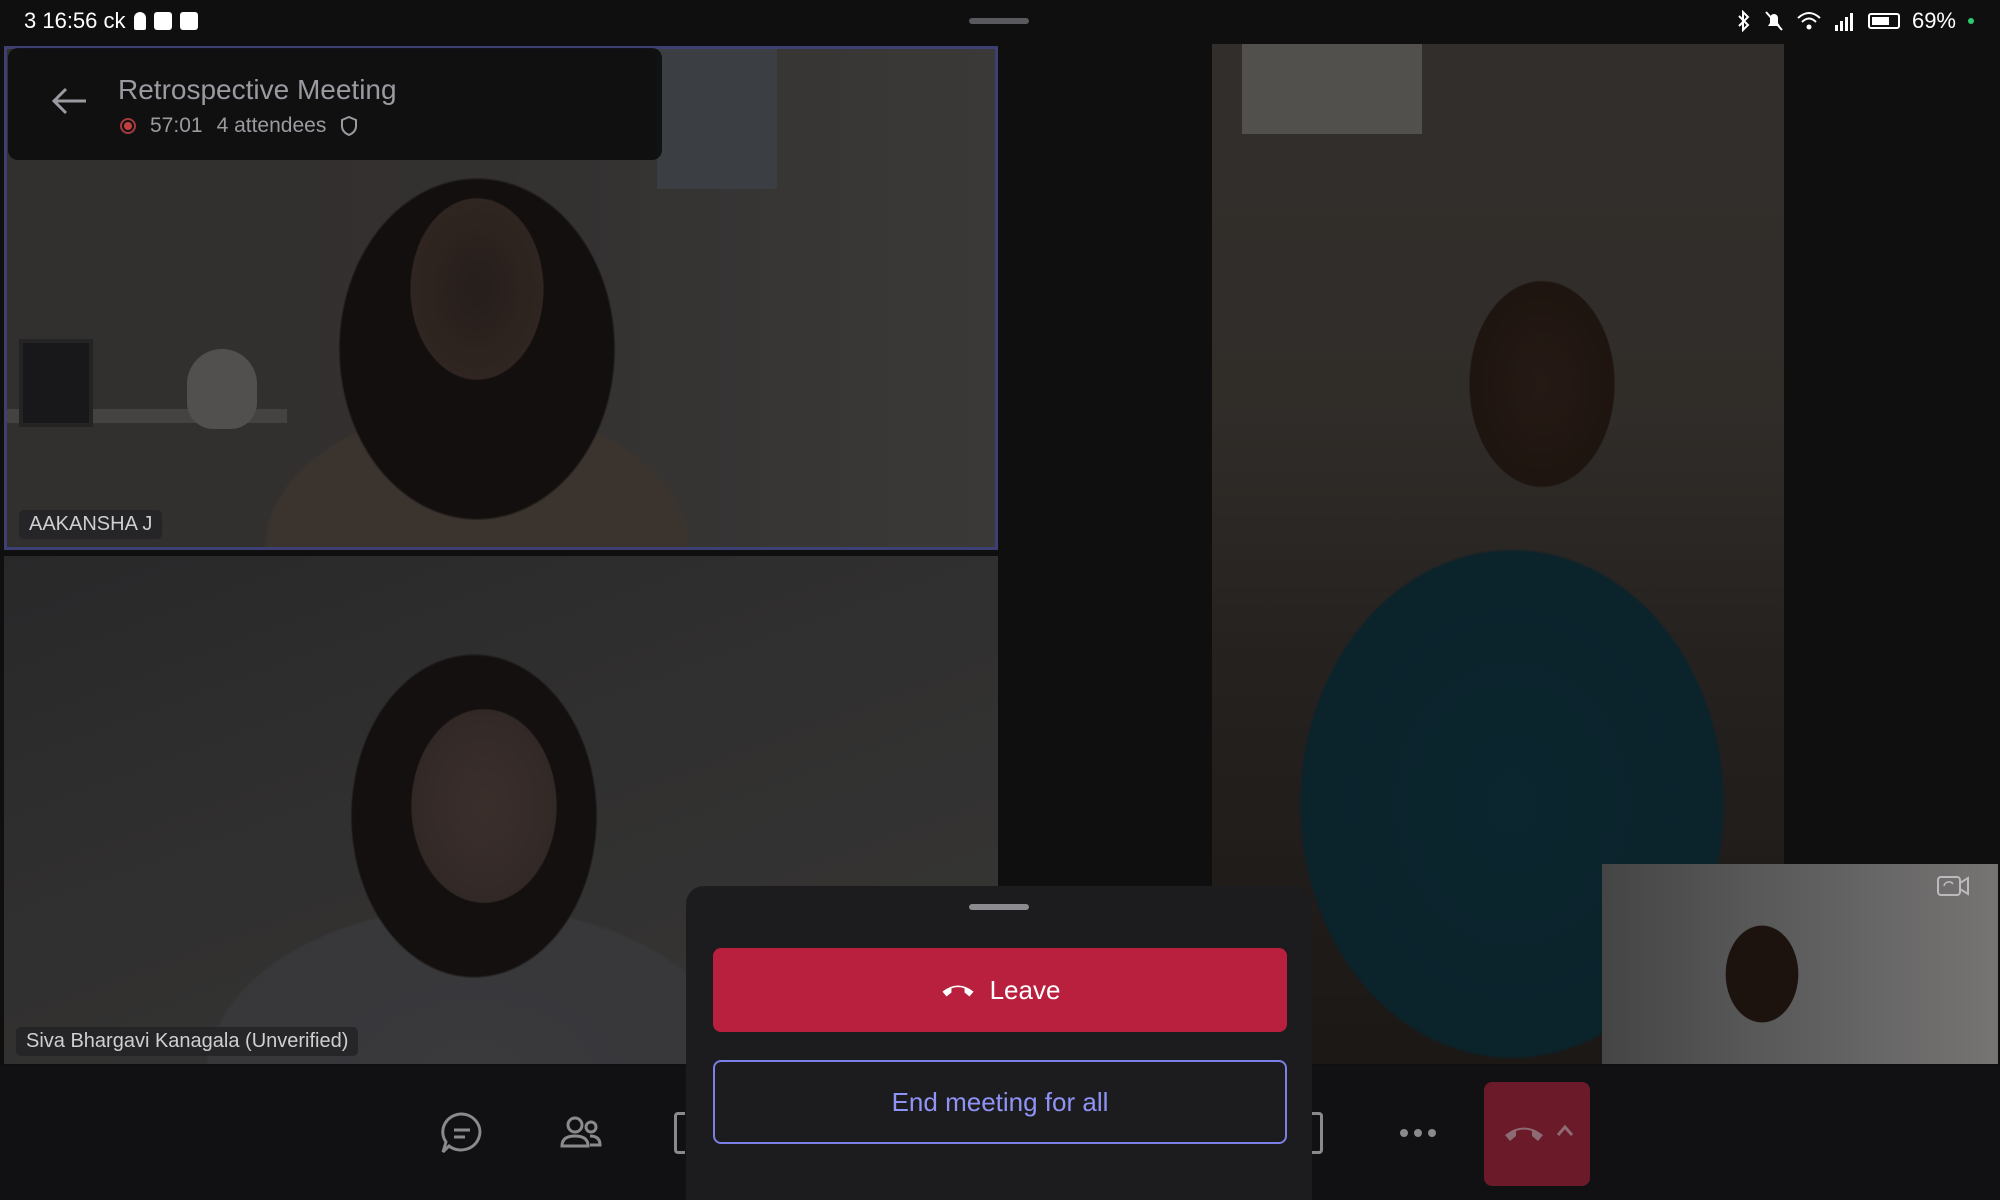 This screenshot has height=1200, width=2000. I want to click on meeting-duration: 57:01, so click(176, 125).